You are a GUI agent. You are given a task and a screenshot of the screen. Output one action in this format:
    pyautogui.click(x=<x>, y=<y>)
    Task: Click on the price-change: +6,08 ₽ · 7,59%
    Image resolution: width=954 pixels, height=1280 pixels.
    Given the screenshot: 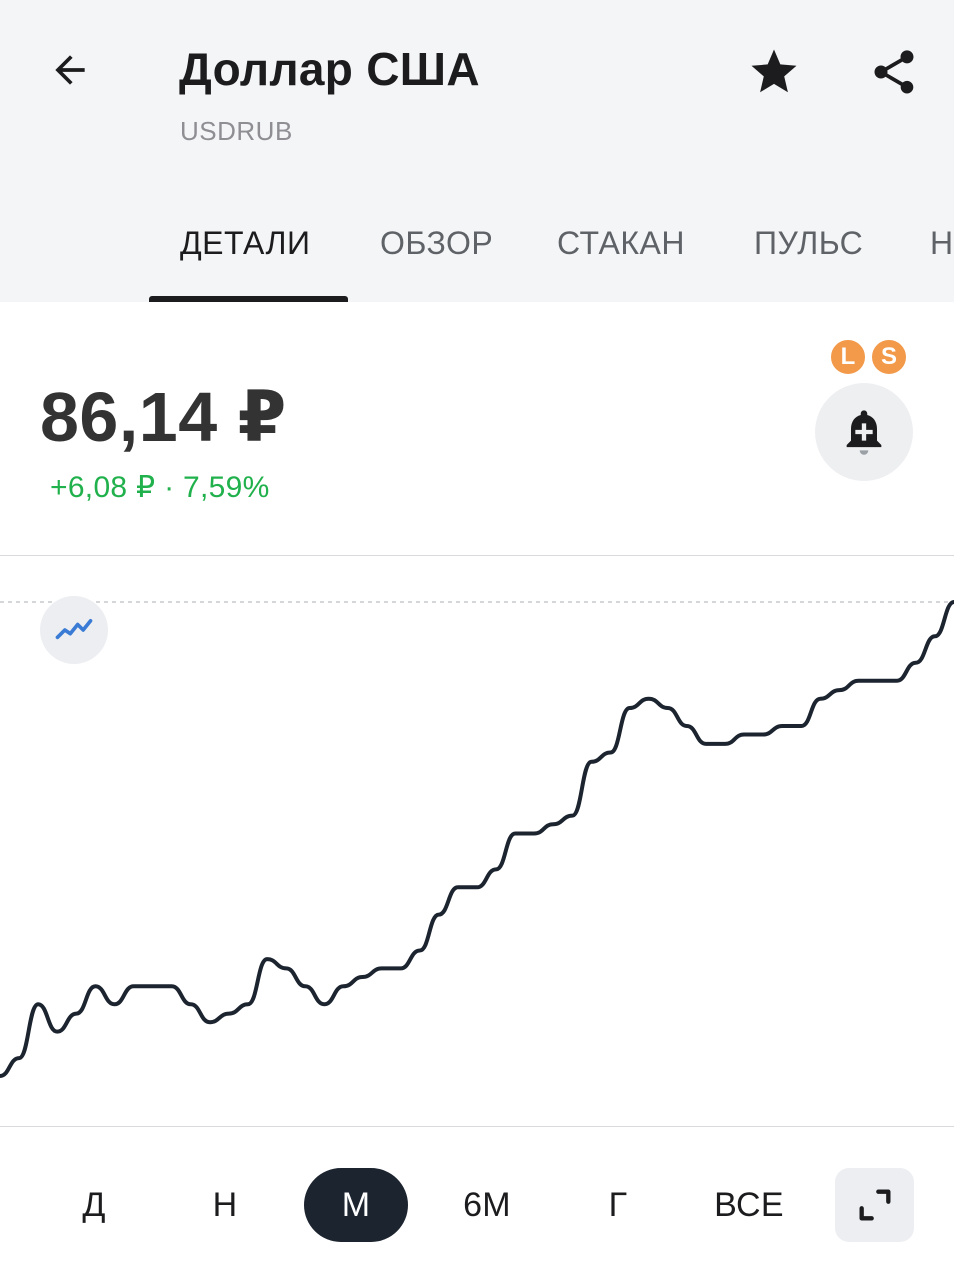 What is the action you would take?
    pyautogui.click(x=160, y=487)
    